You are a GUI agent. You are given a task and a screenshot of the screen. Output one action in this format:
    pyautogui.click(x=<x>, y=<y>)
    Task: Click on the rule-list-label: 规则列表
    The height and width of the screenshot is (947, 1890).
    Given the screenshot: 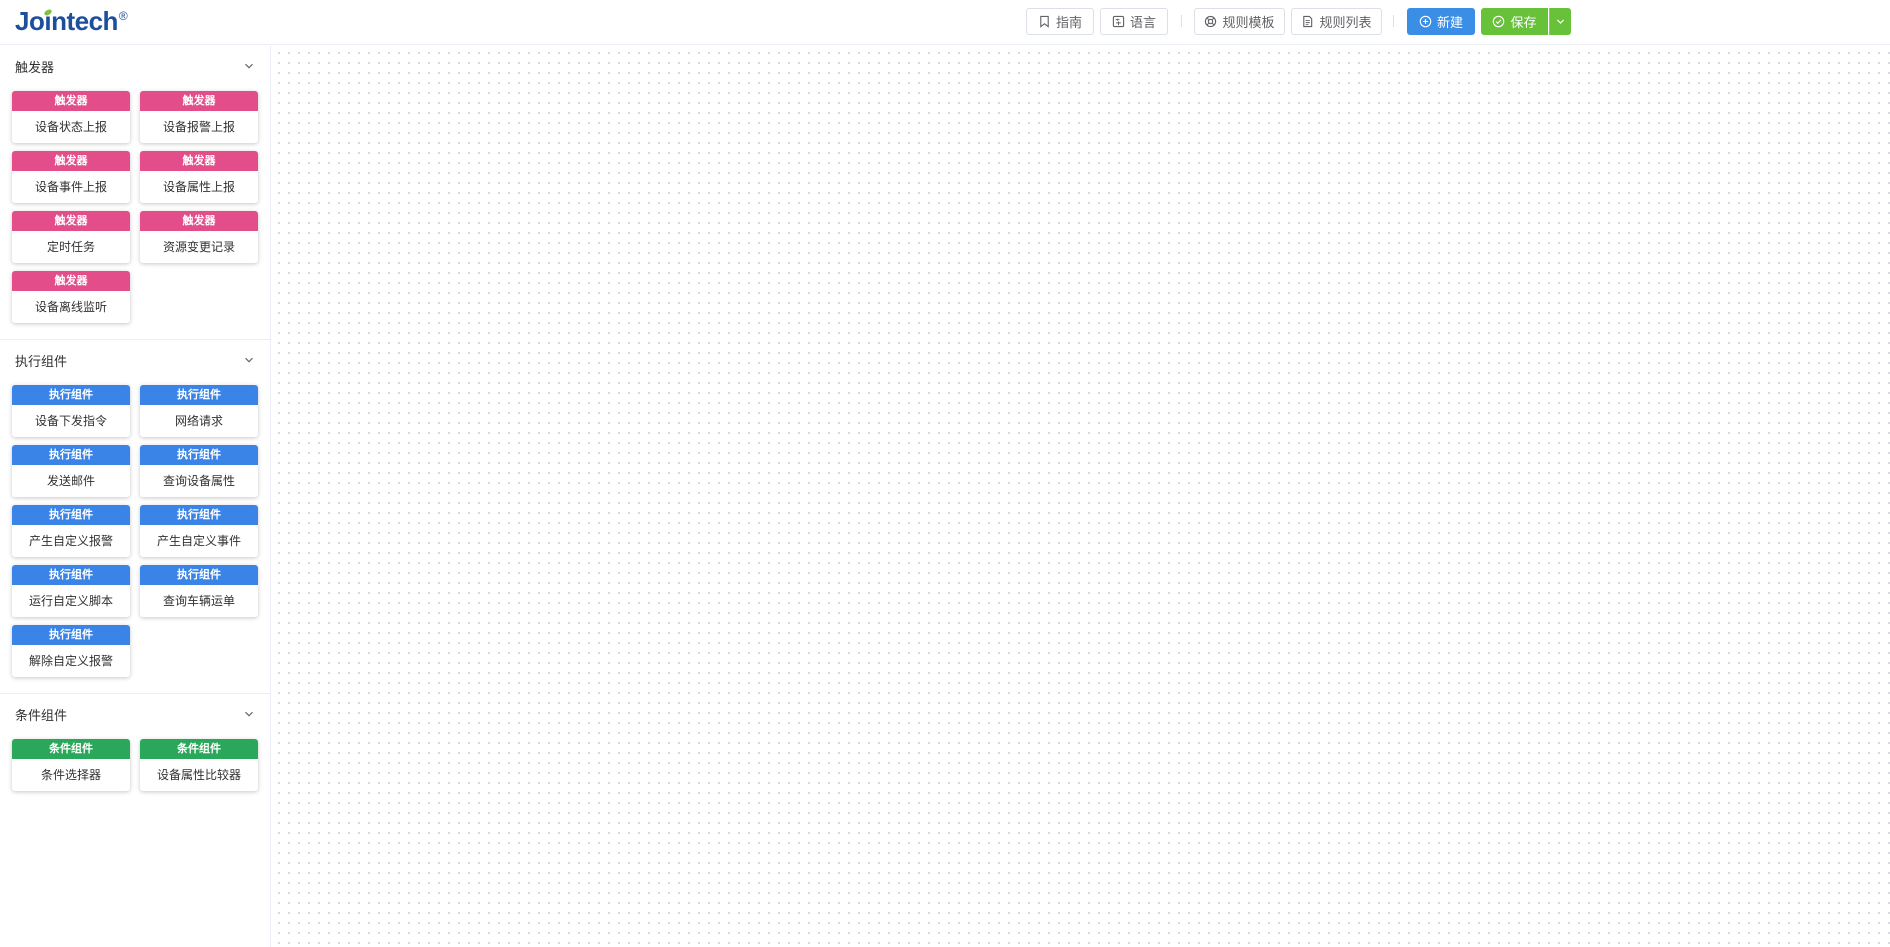 What is the action you would take?
    pyautogui.click(x=1345, y=23)
    